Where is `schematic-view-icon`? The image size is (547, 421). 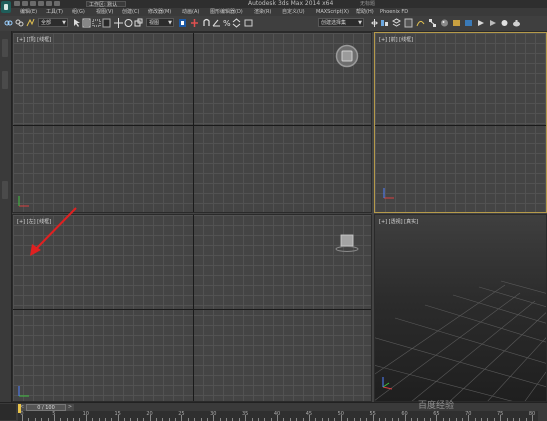 schematic-view-icon is located at coordinates (432, 23).